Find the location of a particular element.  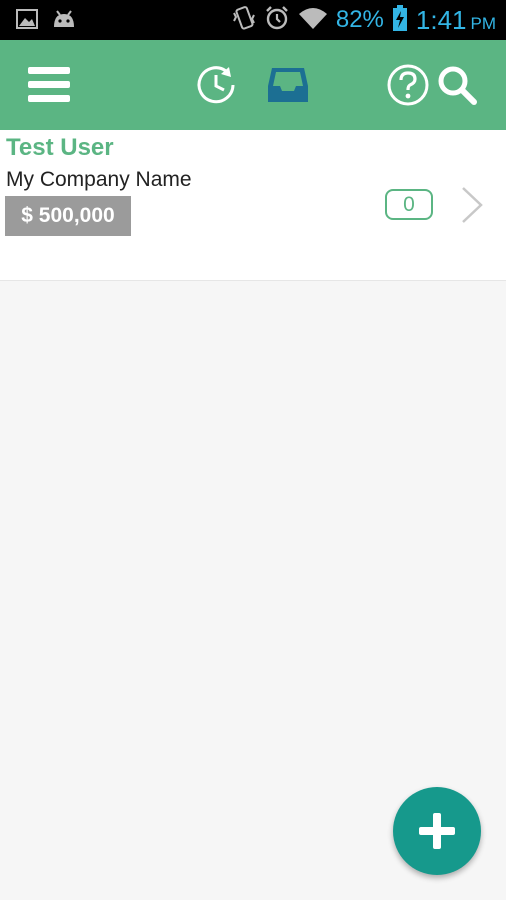

chevron-right-icon is located at coordinates (472, 205).